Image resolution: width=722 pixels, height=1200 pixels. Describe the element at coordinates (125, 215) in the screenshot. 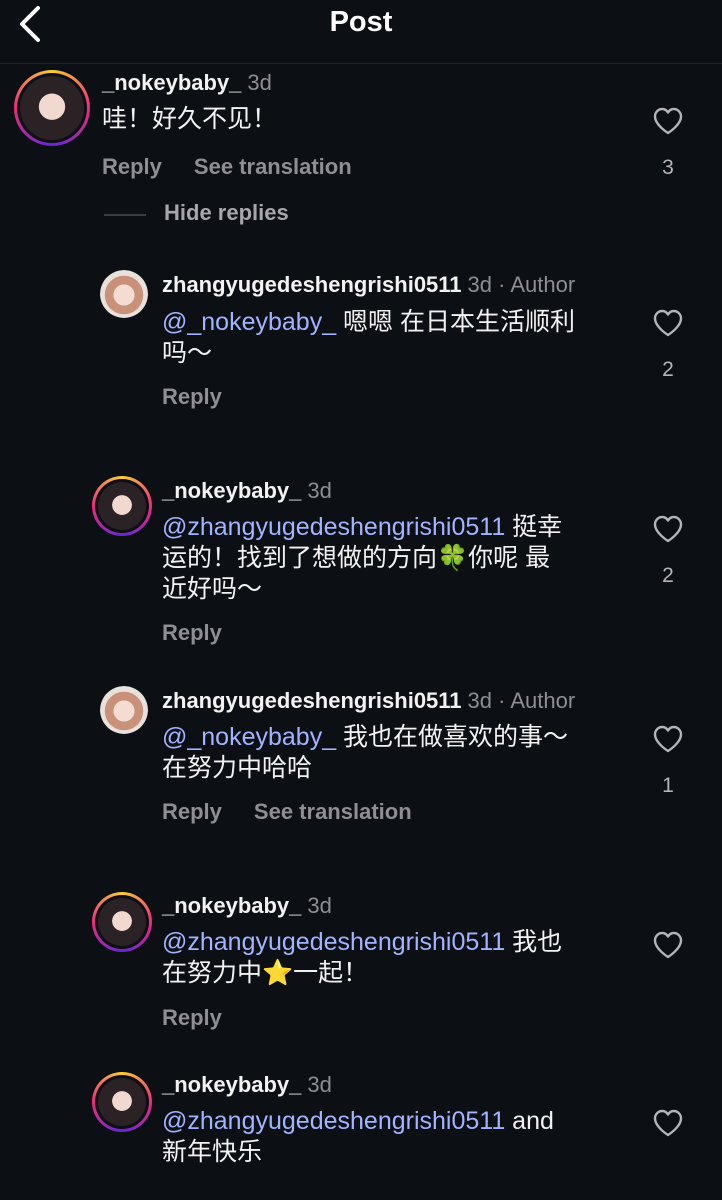

I see `divider` at that location.